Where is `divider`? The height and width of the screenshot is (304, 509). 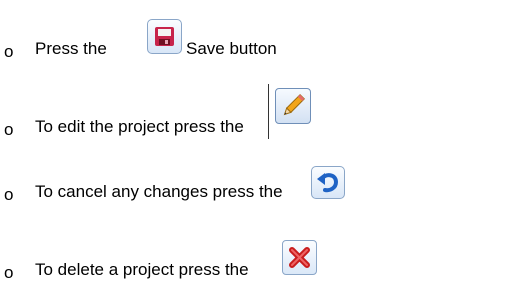 divider is located at coordinates (268, 111).